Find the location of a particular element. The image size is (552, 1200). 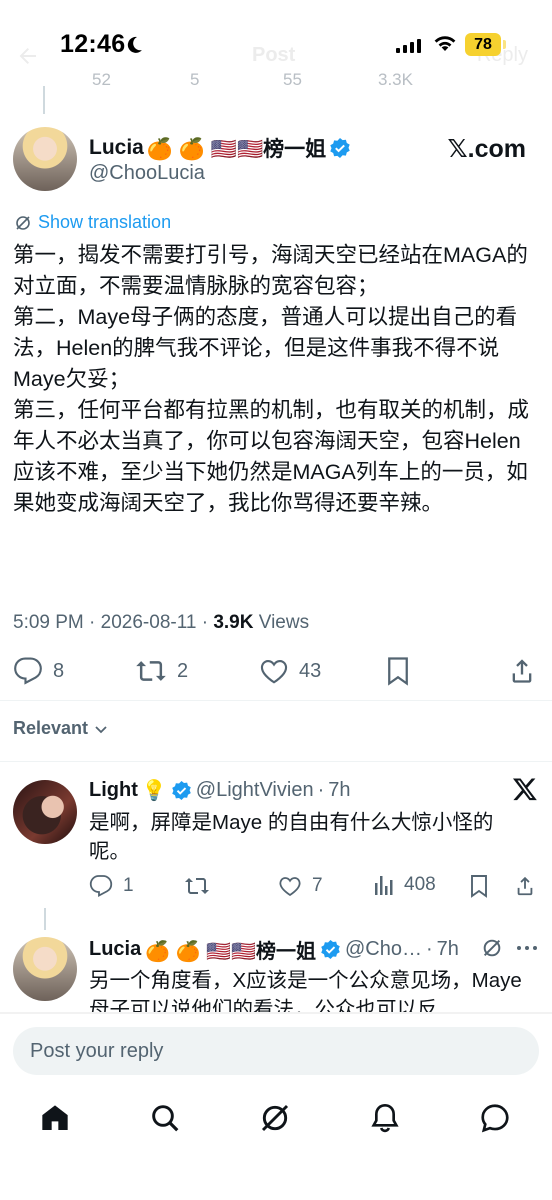

nav-messages is located at coordinates (495, 1118).